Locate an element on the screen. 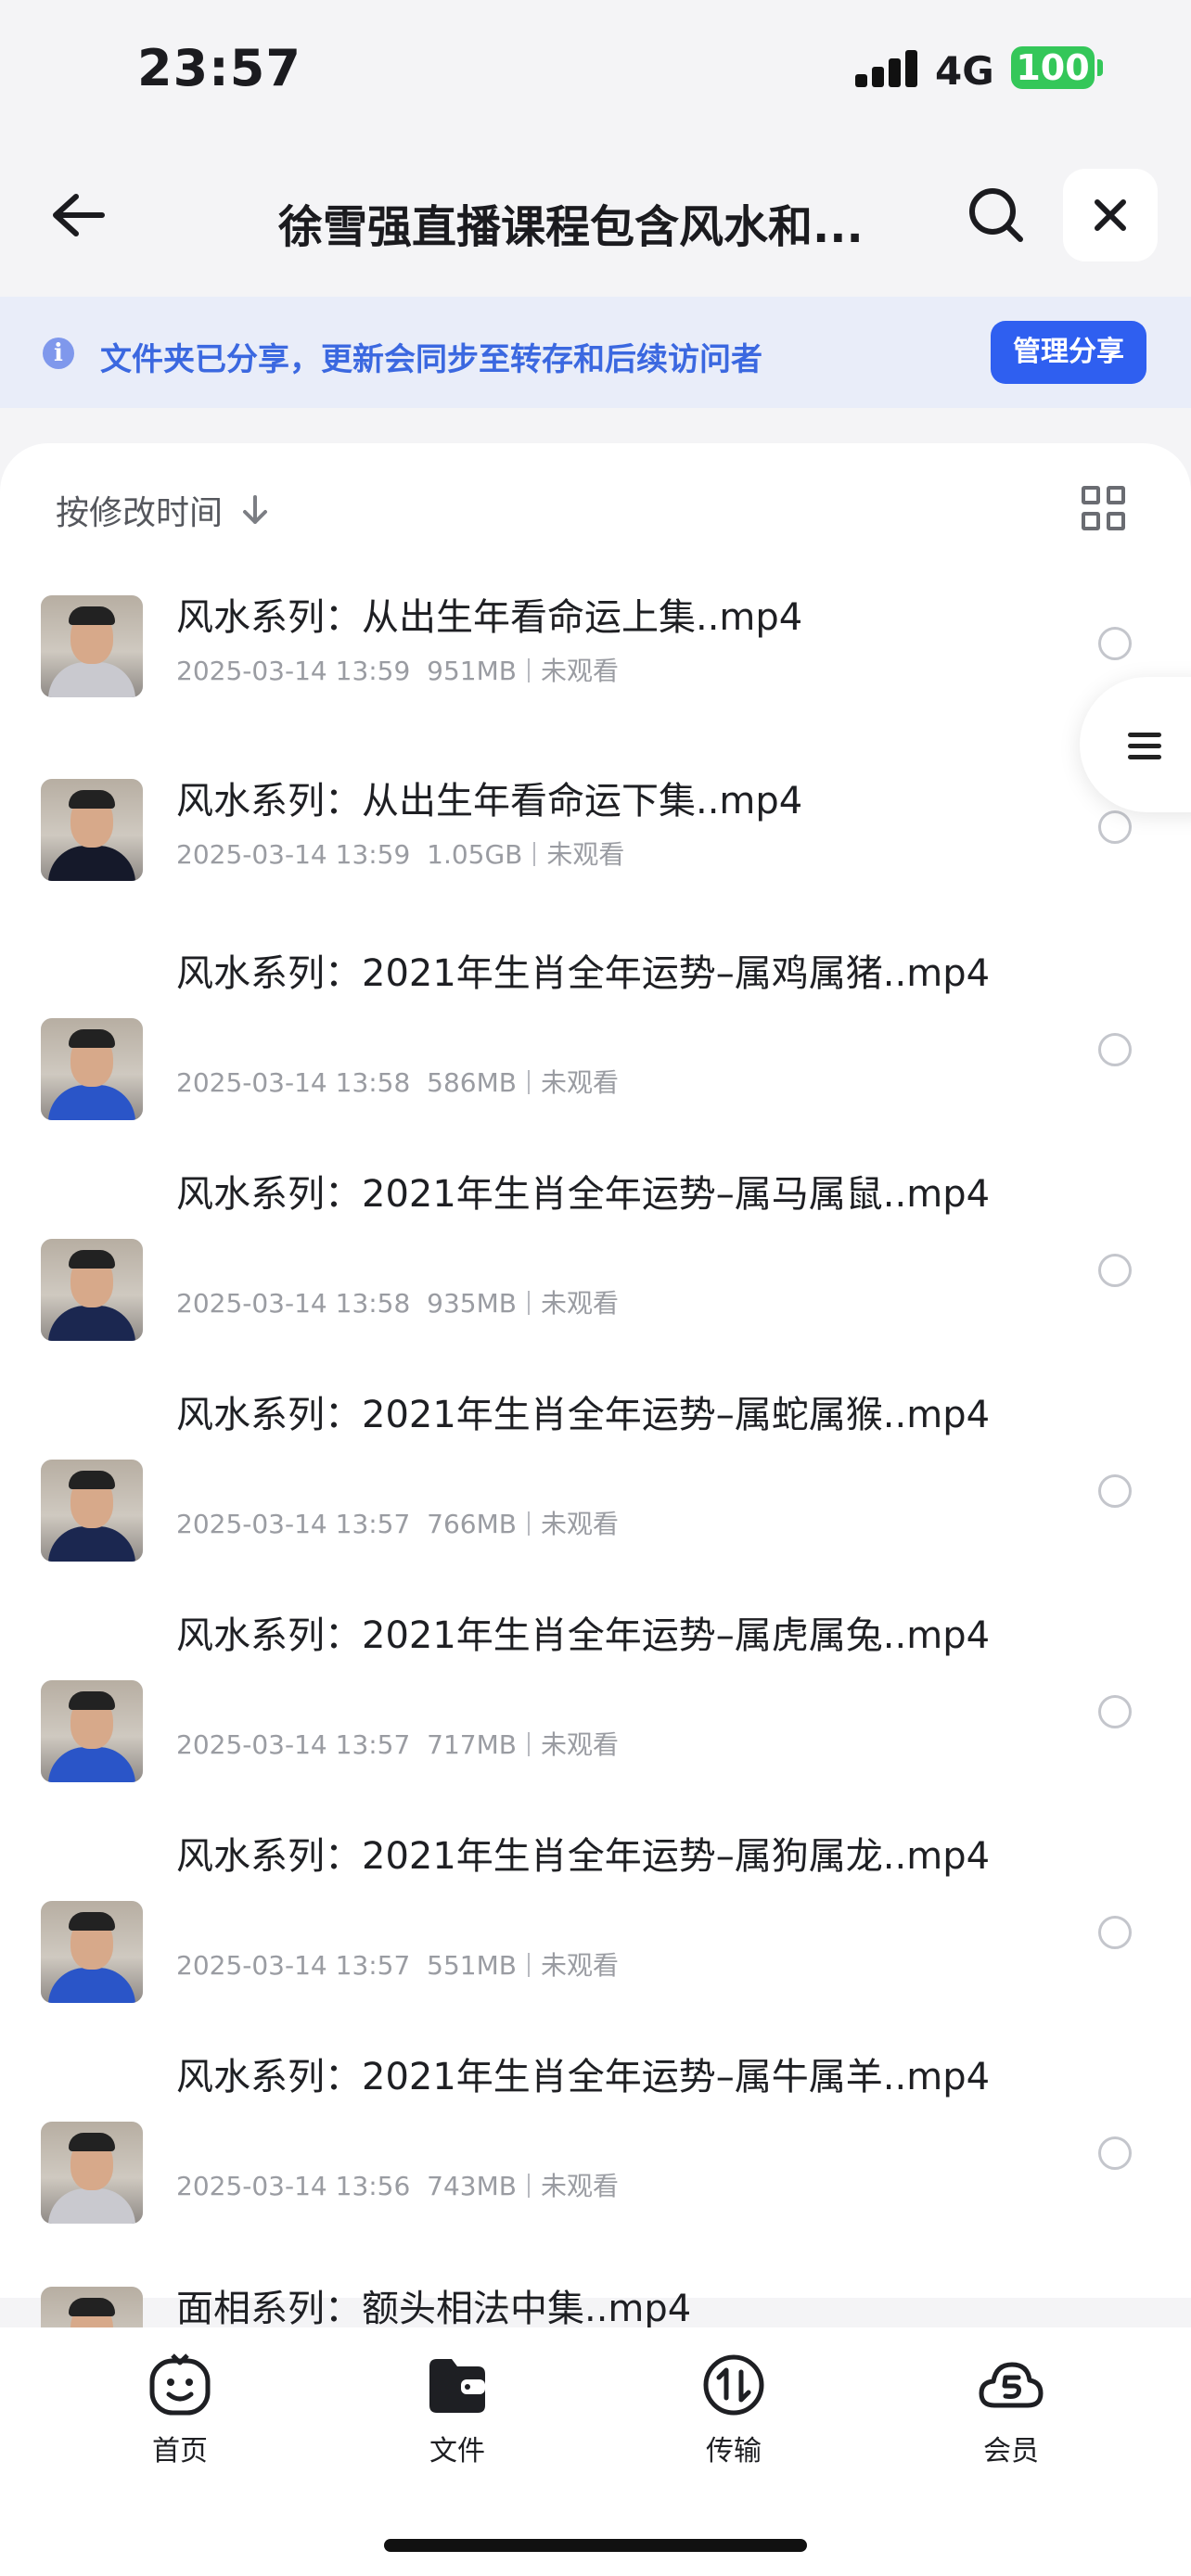 The height and width of the screenshot is (2576, 1191). back-arrow-icon is located at coordinates (79, 215).